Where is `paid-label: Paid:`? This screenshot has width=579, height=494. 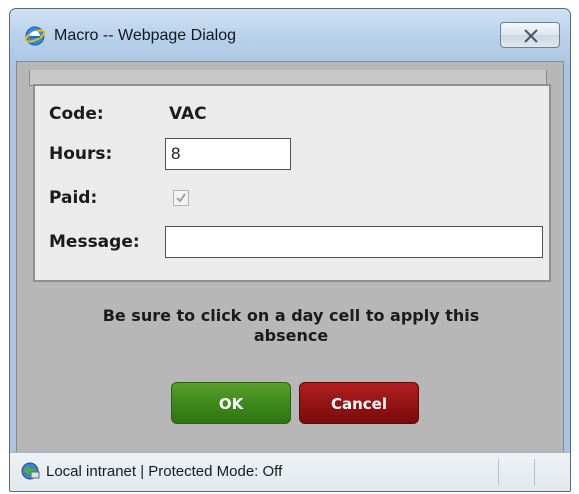
paid-label: Paid: is located at coordinates (73, 198).